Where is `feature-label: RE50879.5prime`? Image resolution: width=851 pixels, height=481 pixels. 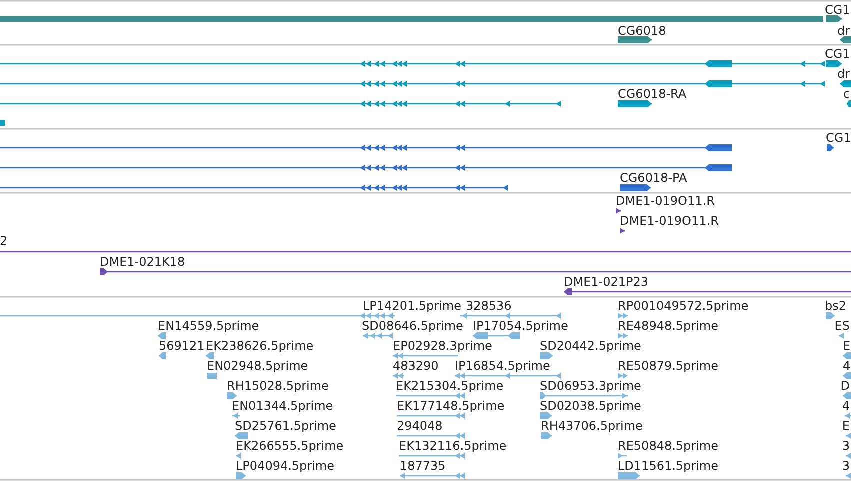
feature-label: RE50879.5prime is located at coordinates (668, 366).